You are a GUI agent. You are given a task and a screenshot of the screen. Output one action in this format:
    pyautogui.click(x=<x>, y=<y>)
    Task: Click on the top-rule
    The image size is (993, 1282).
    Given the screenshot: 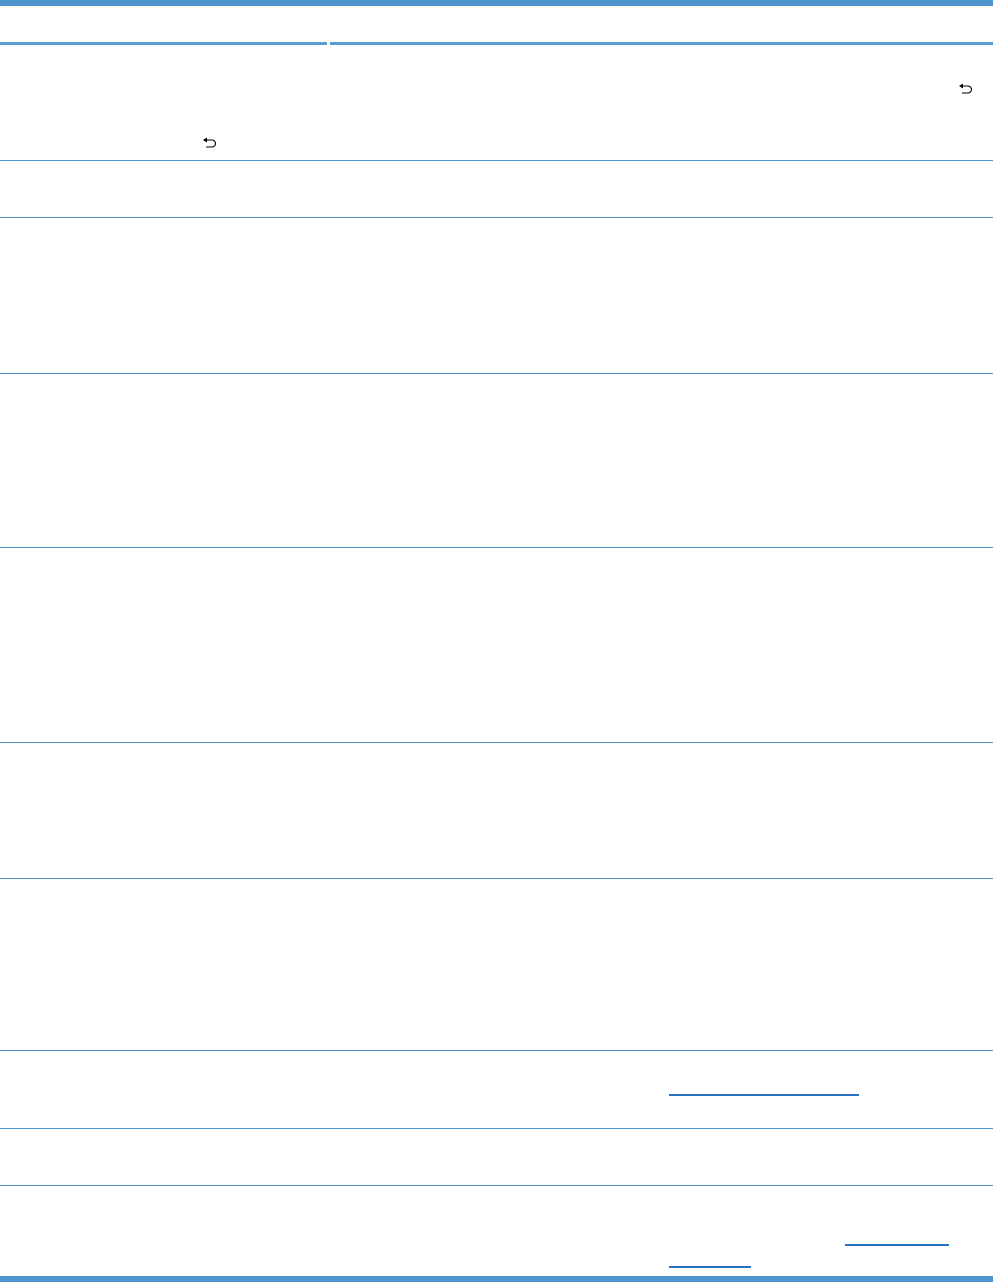 What is the action you would take?
    pyautogui.click(x=496, y=3)
    